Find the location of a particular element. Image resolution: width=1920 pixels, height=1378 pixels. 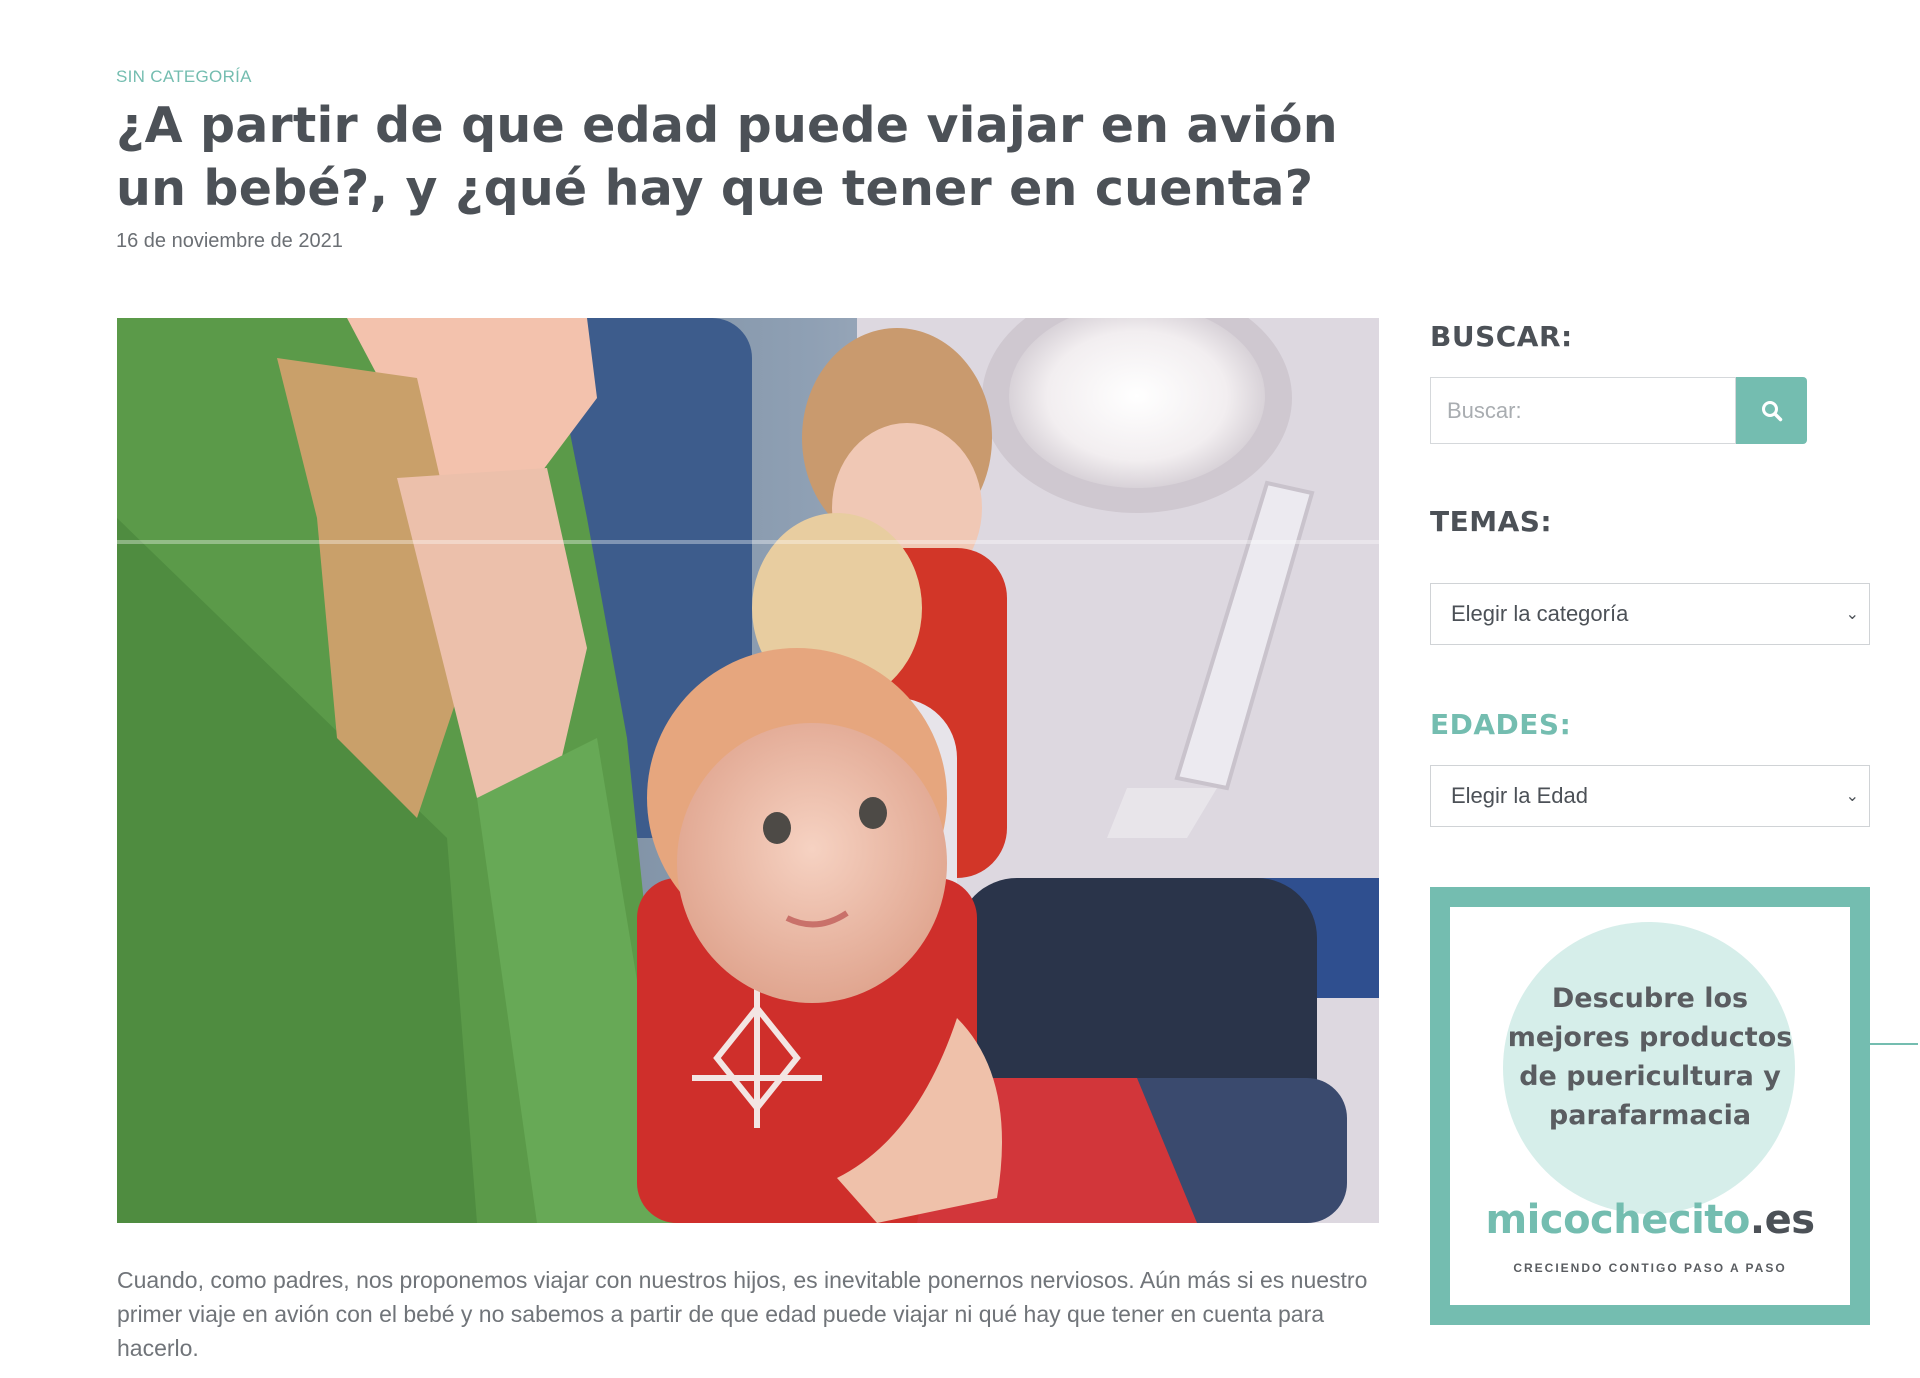

edge-divider is located at coordinates (1894, 1044).